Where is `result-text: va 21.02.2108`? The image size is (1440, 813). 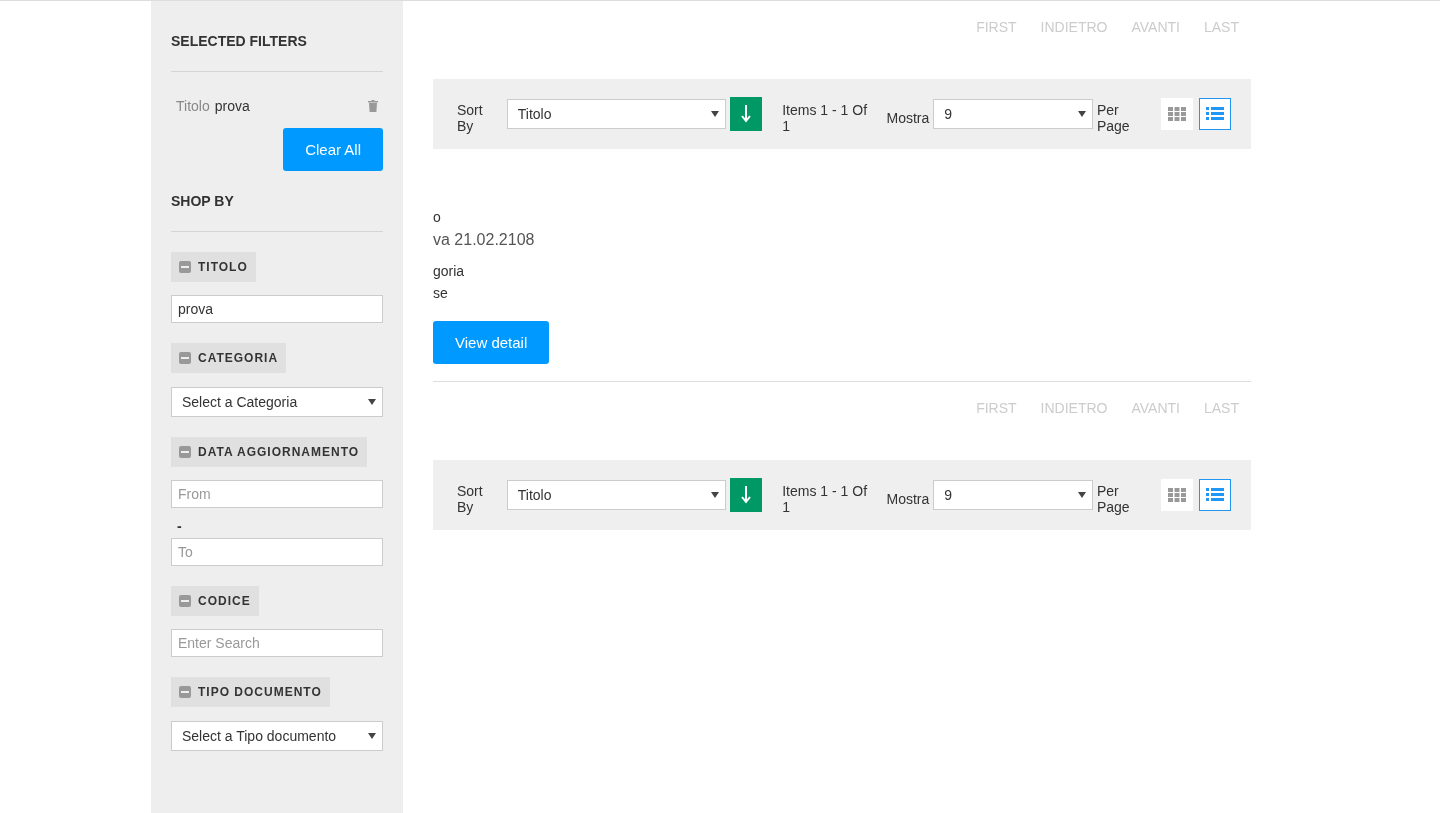
result-text: va 21.02.2108 is located at coordinates (484, 240).